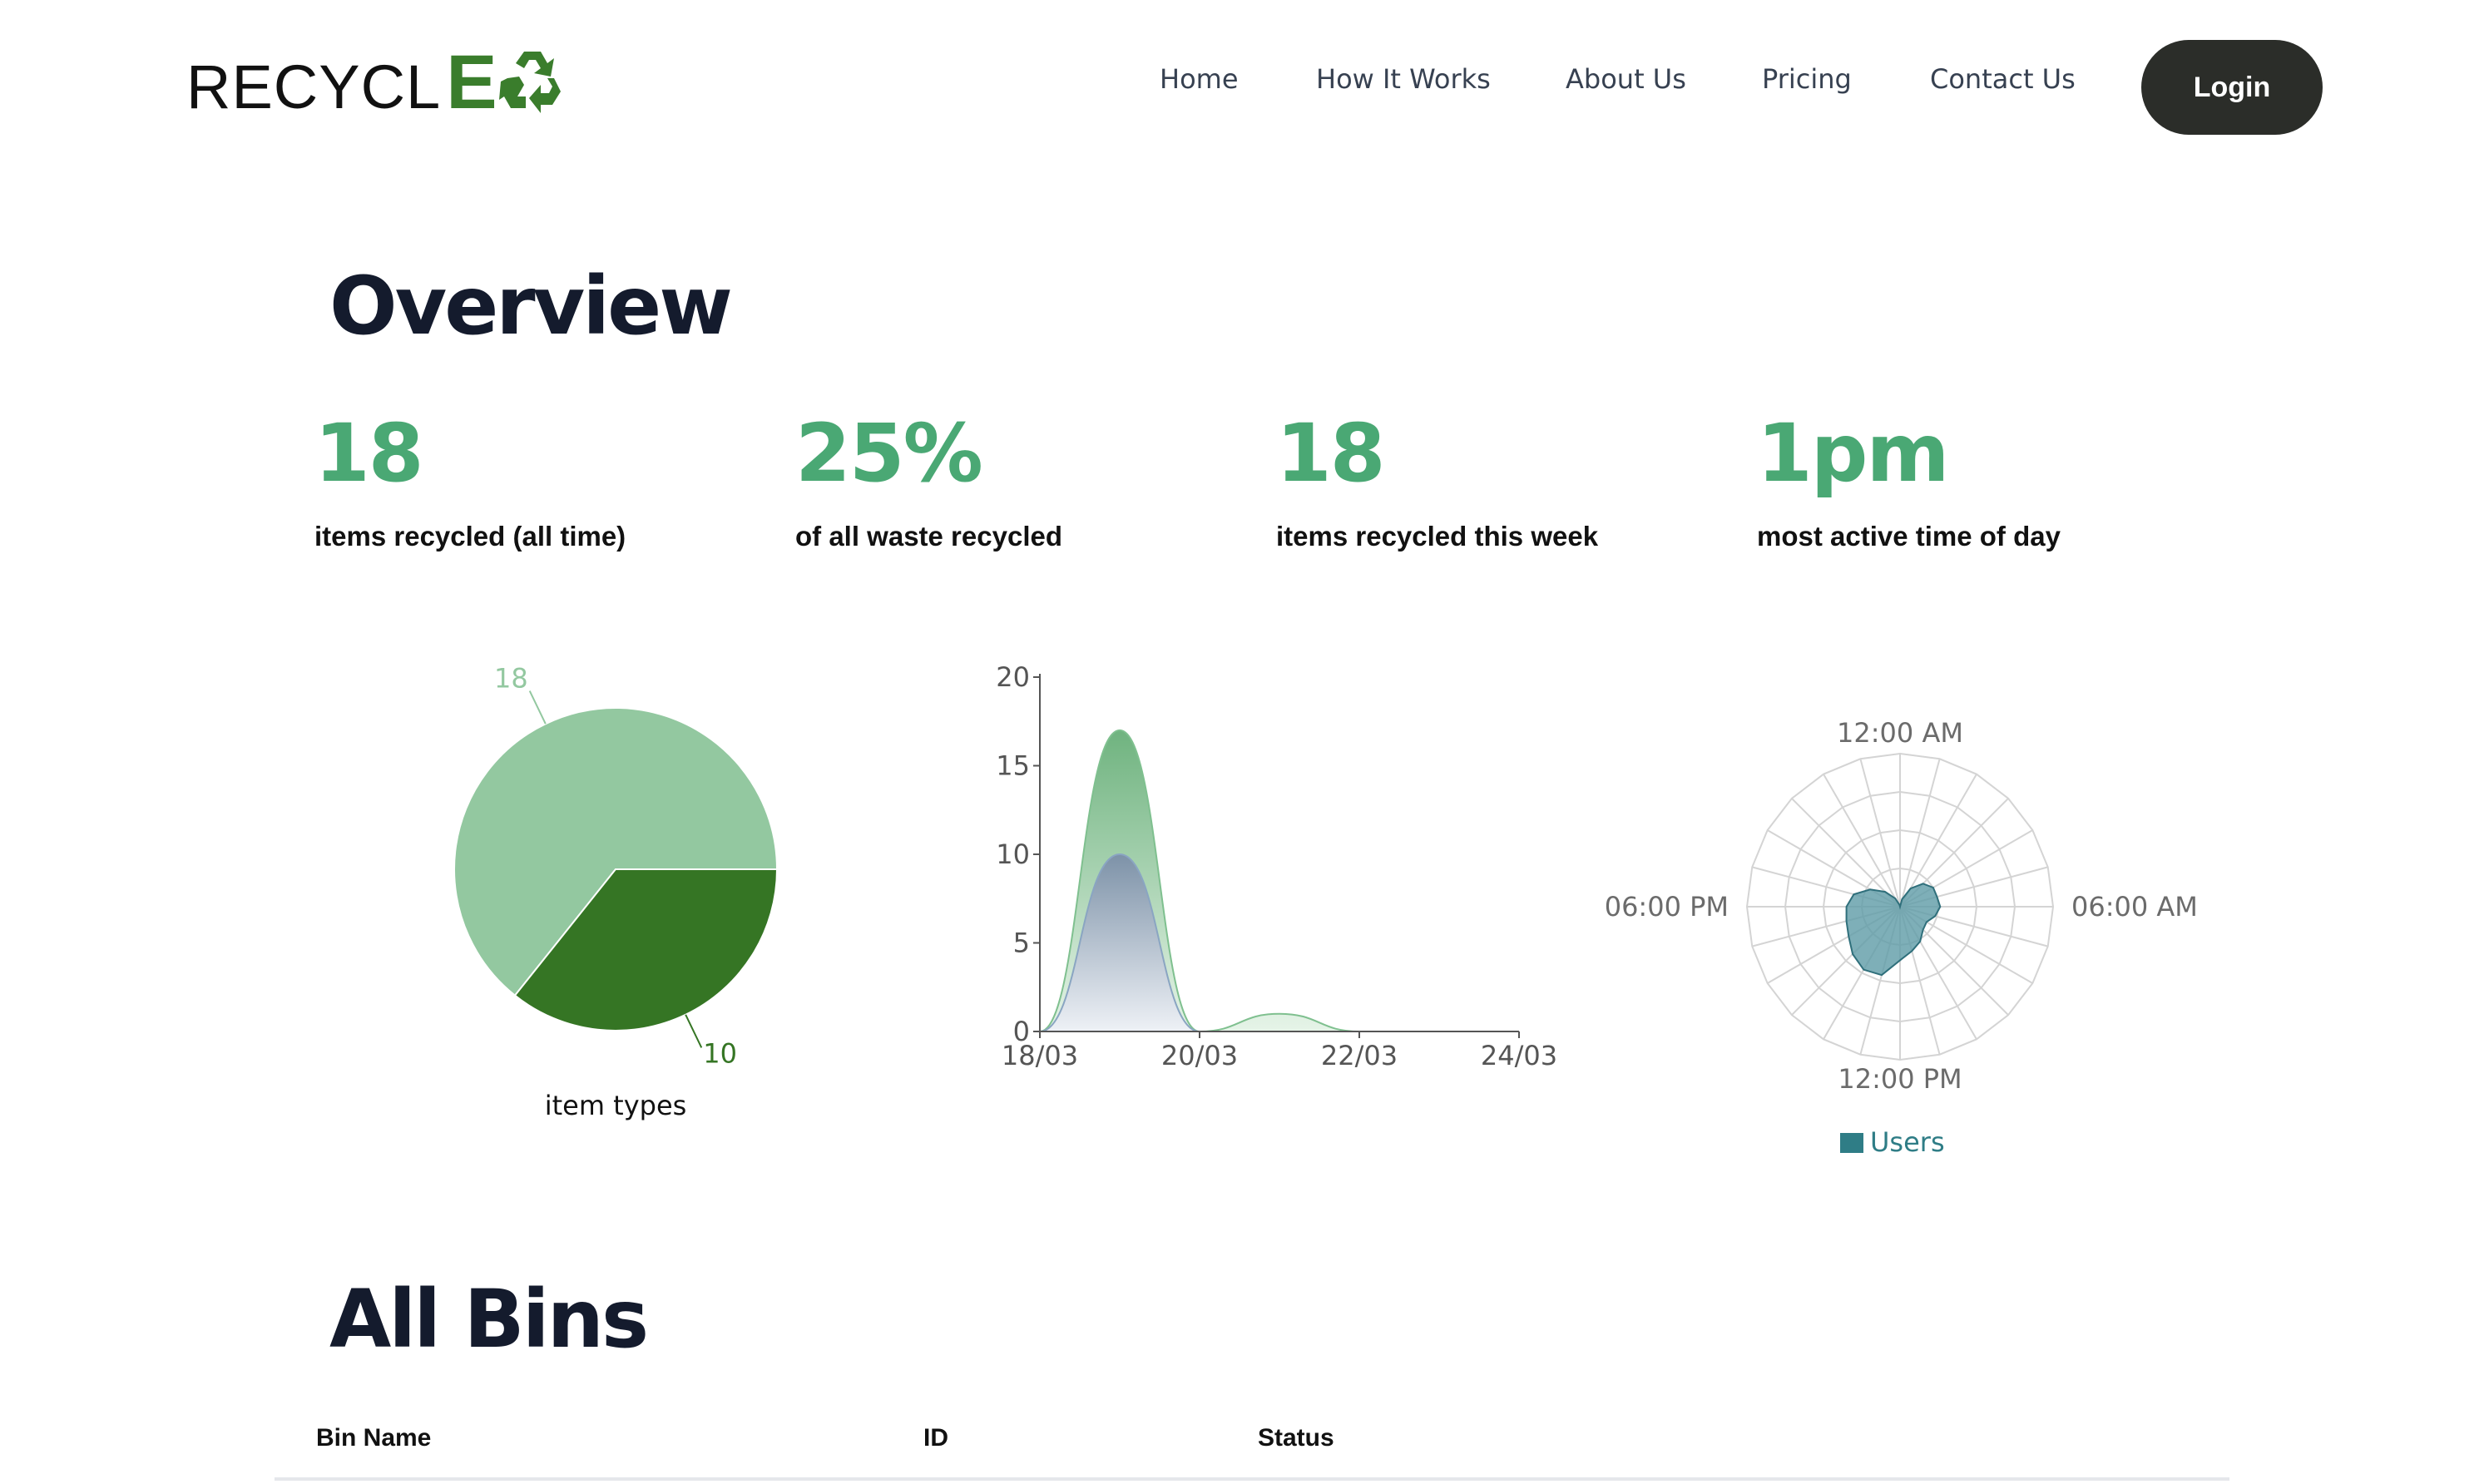  I want to click on overview-title: Overview, so click(531, 306).